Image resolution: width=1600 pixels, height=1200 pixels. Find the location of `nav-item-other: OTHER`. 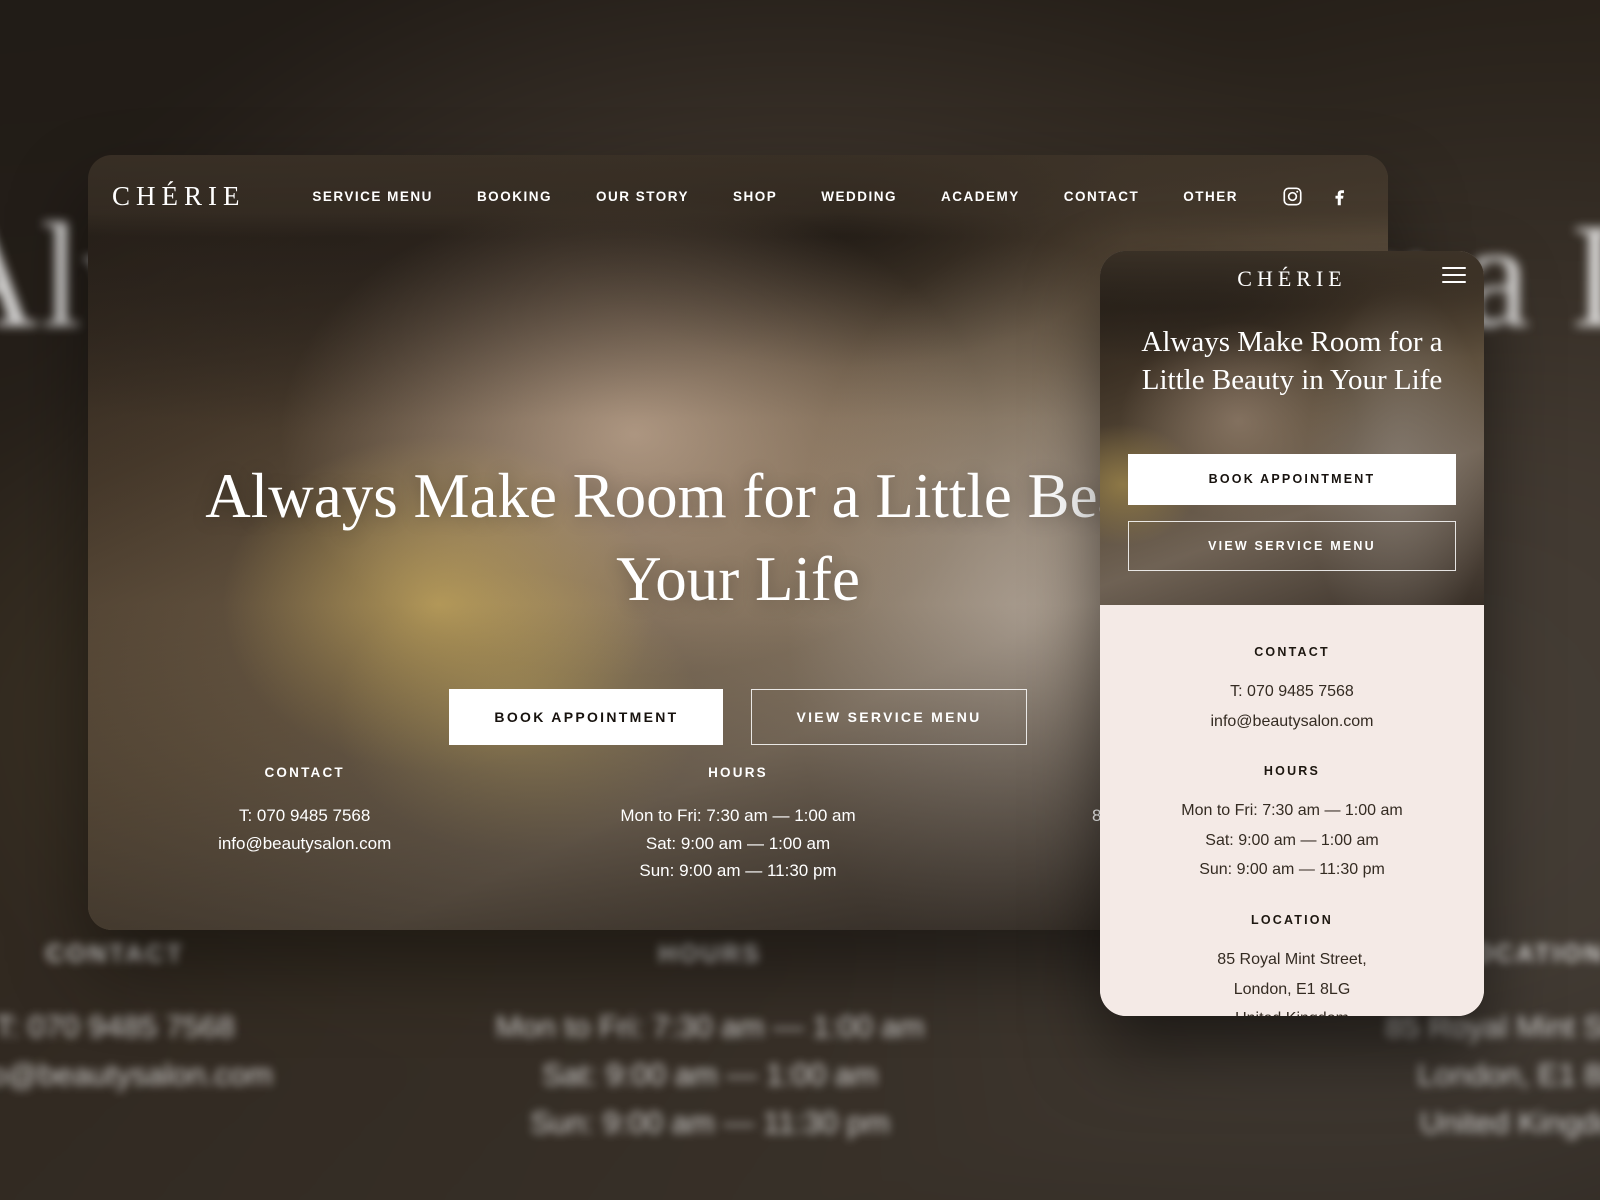

nav-item-other: OTHER is located at coordinates (1210, 196).